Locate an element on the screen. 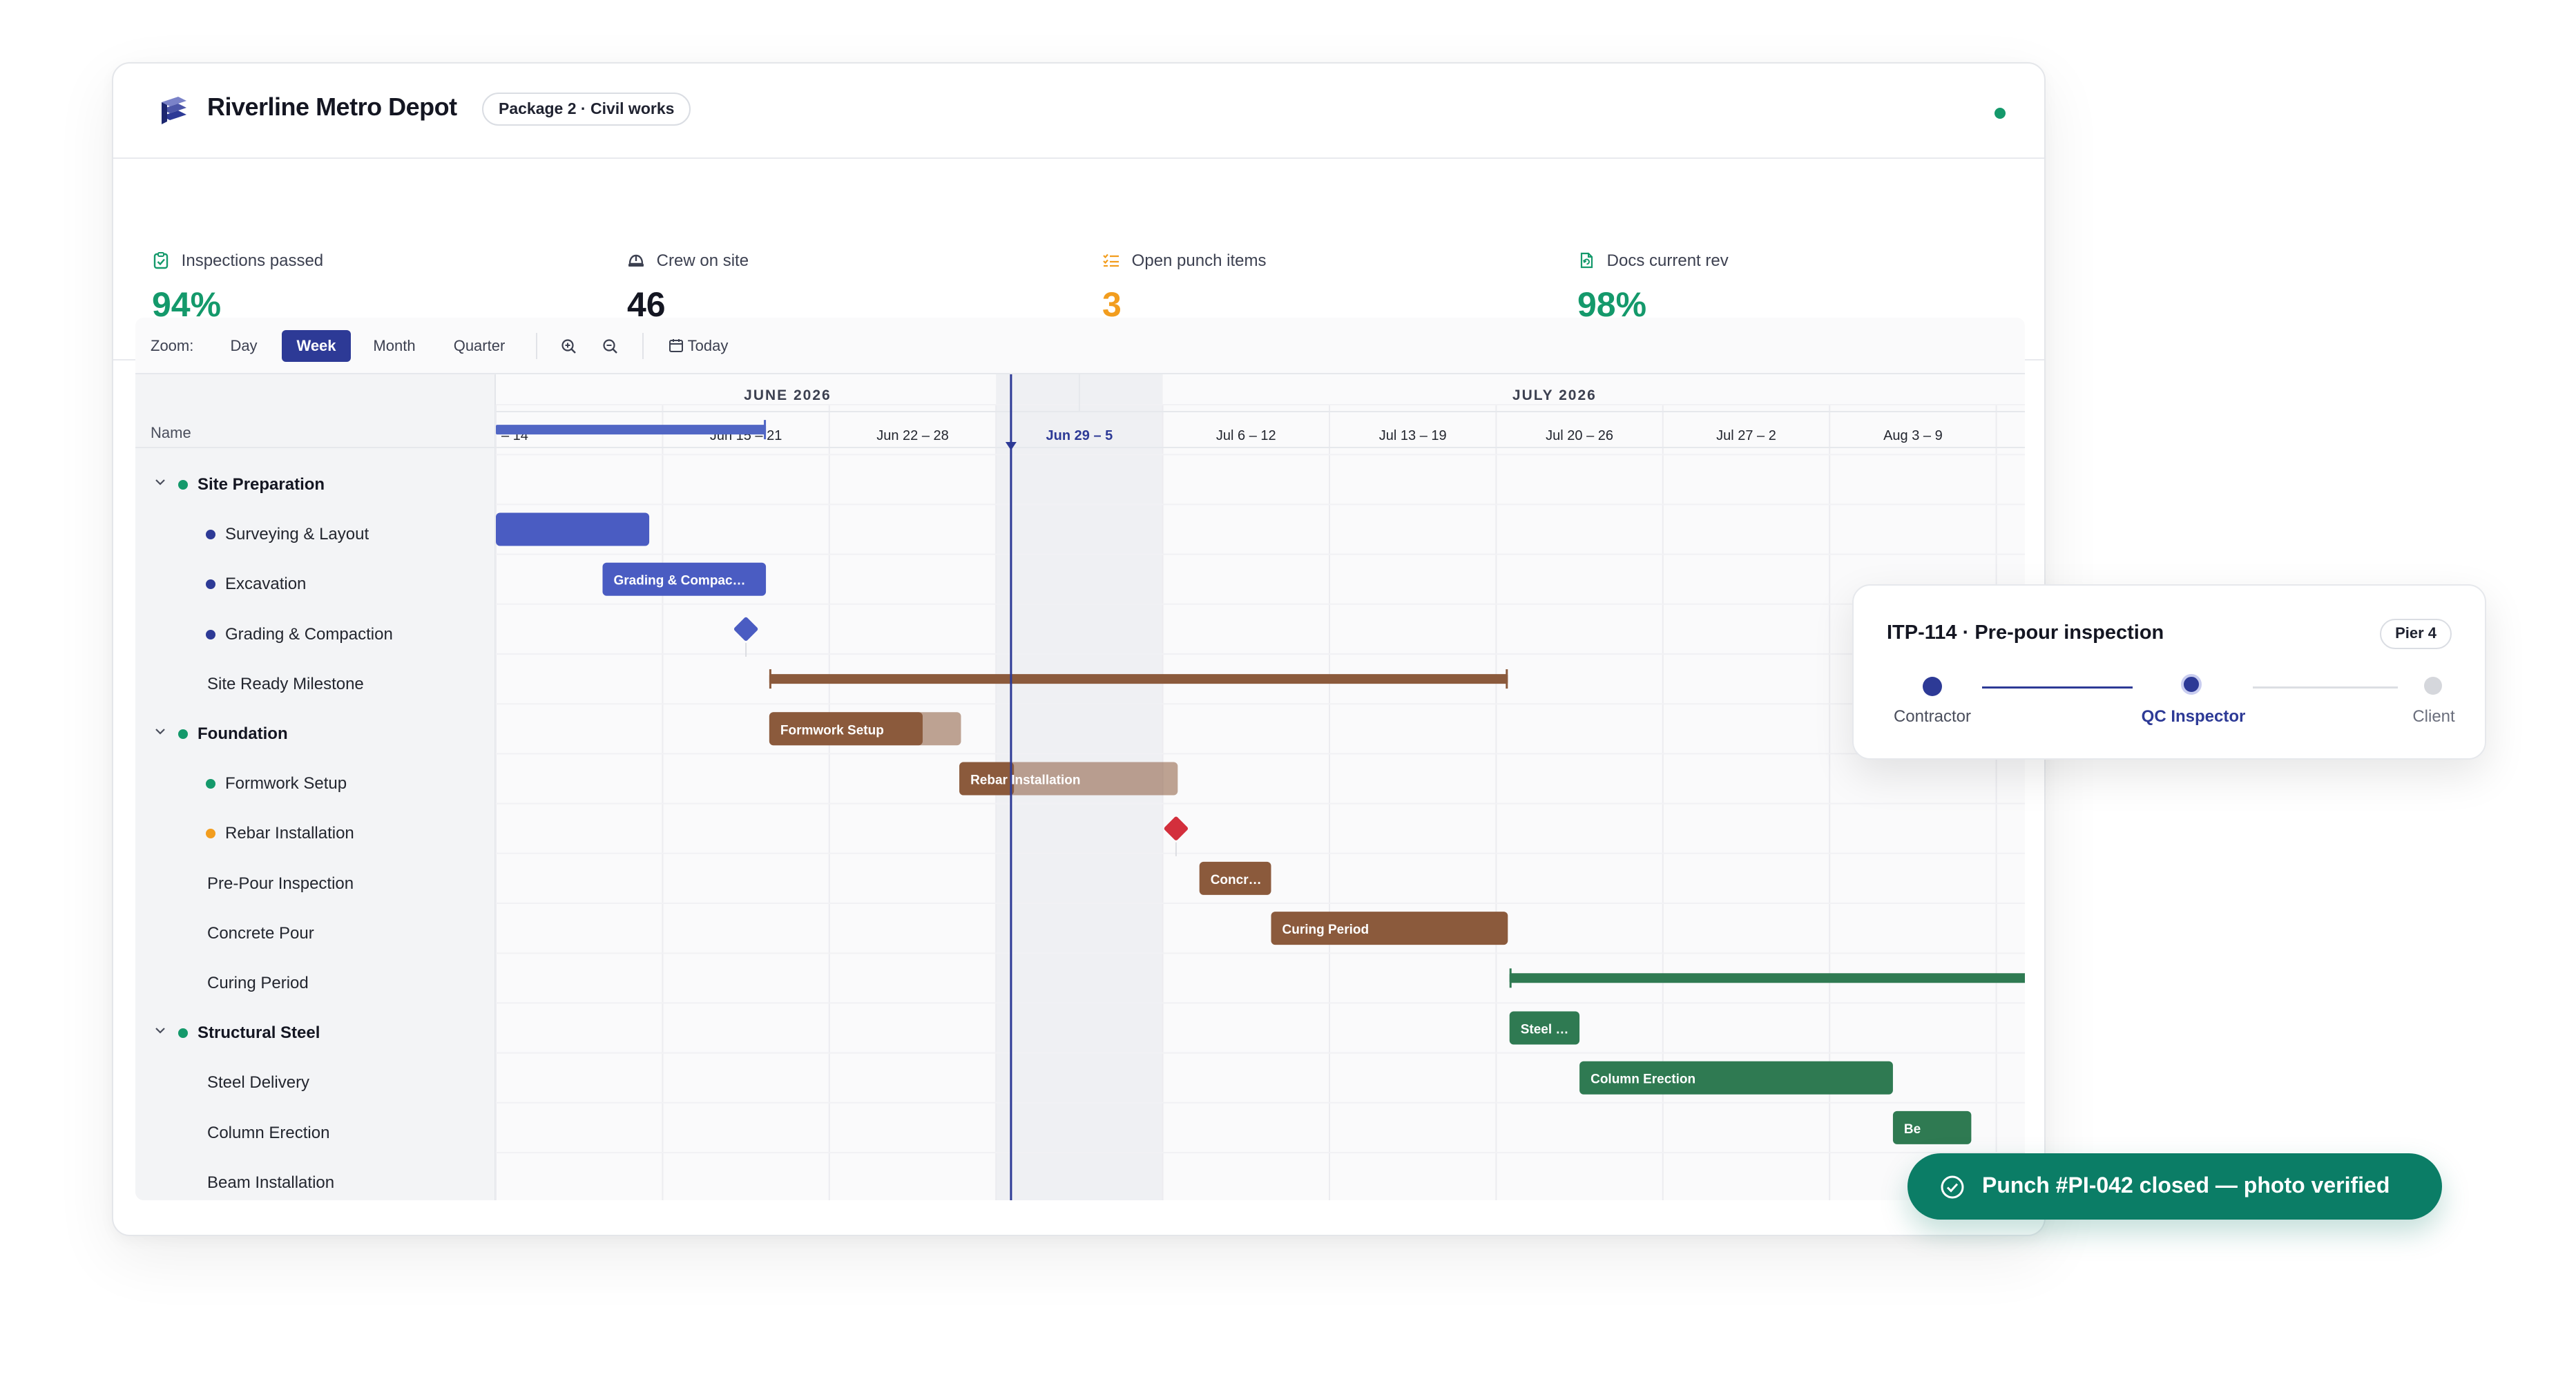  step-done-dot is located at coordinates (1932, 686).